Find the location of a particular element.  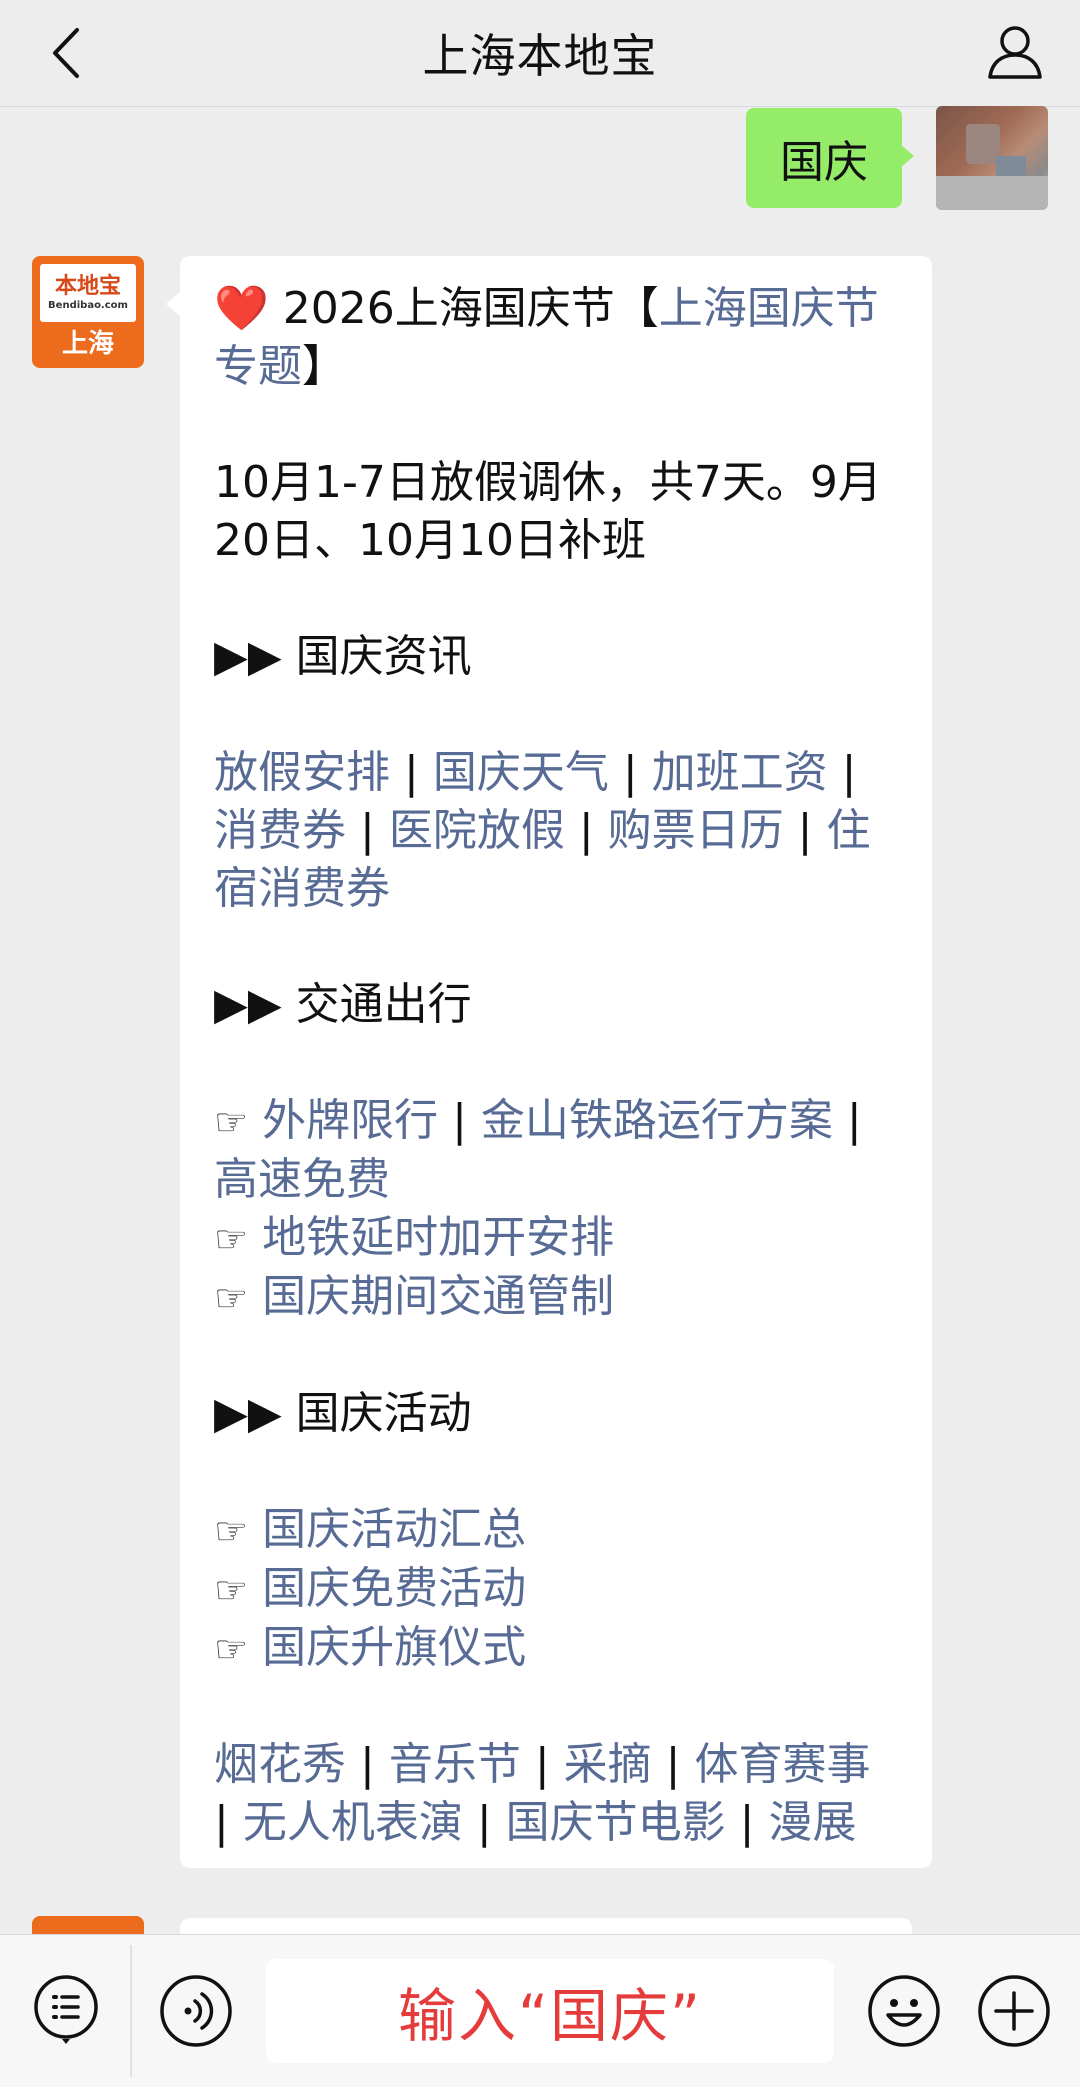

link-fireworks: 烟花秀 is located at coordinates (280, 1764).